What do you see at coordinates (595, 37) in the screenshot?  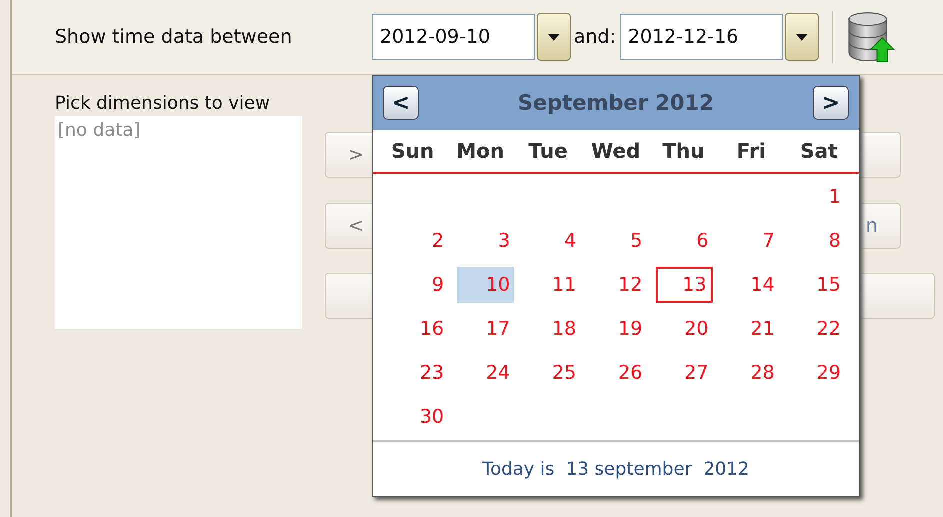 I see `separator-label: and:` at bounding box center [595, 37].